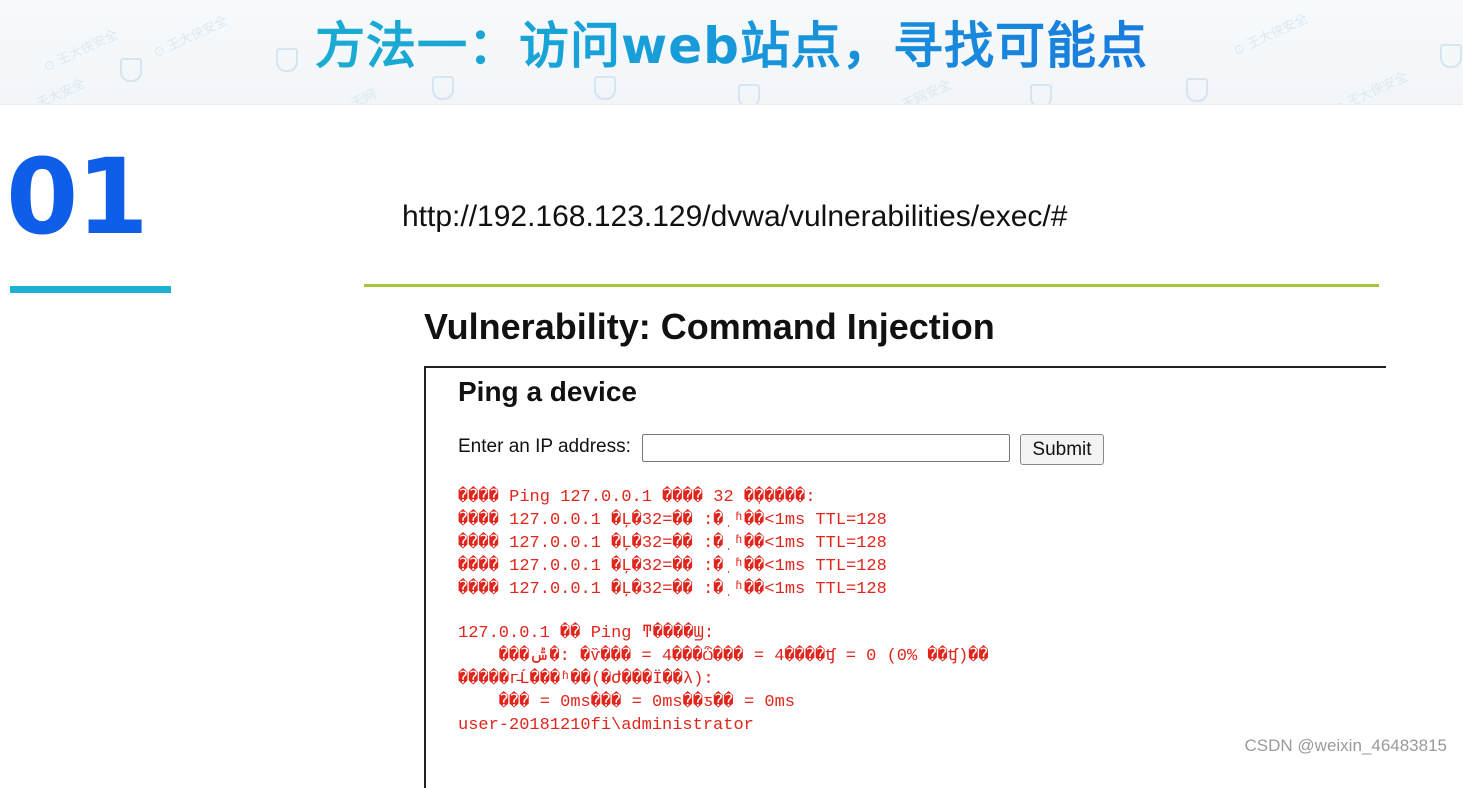  What do you see at coordinates (363, 96) in the screenshot?
I see `watermark: 天网` at bounding box center [363, 96].